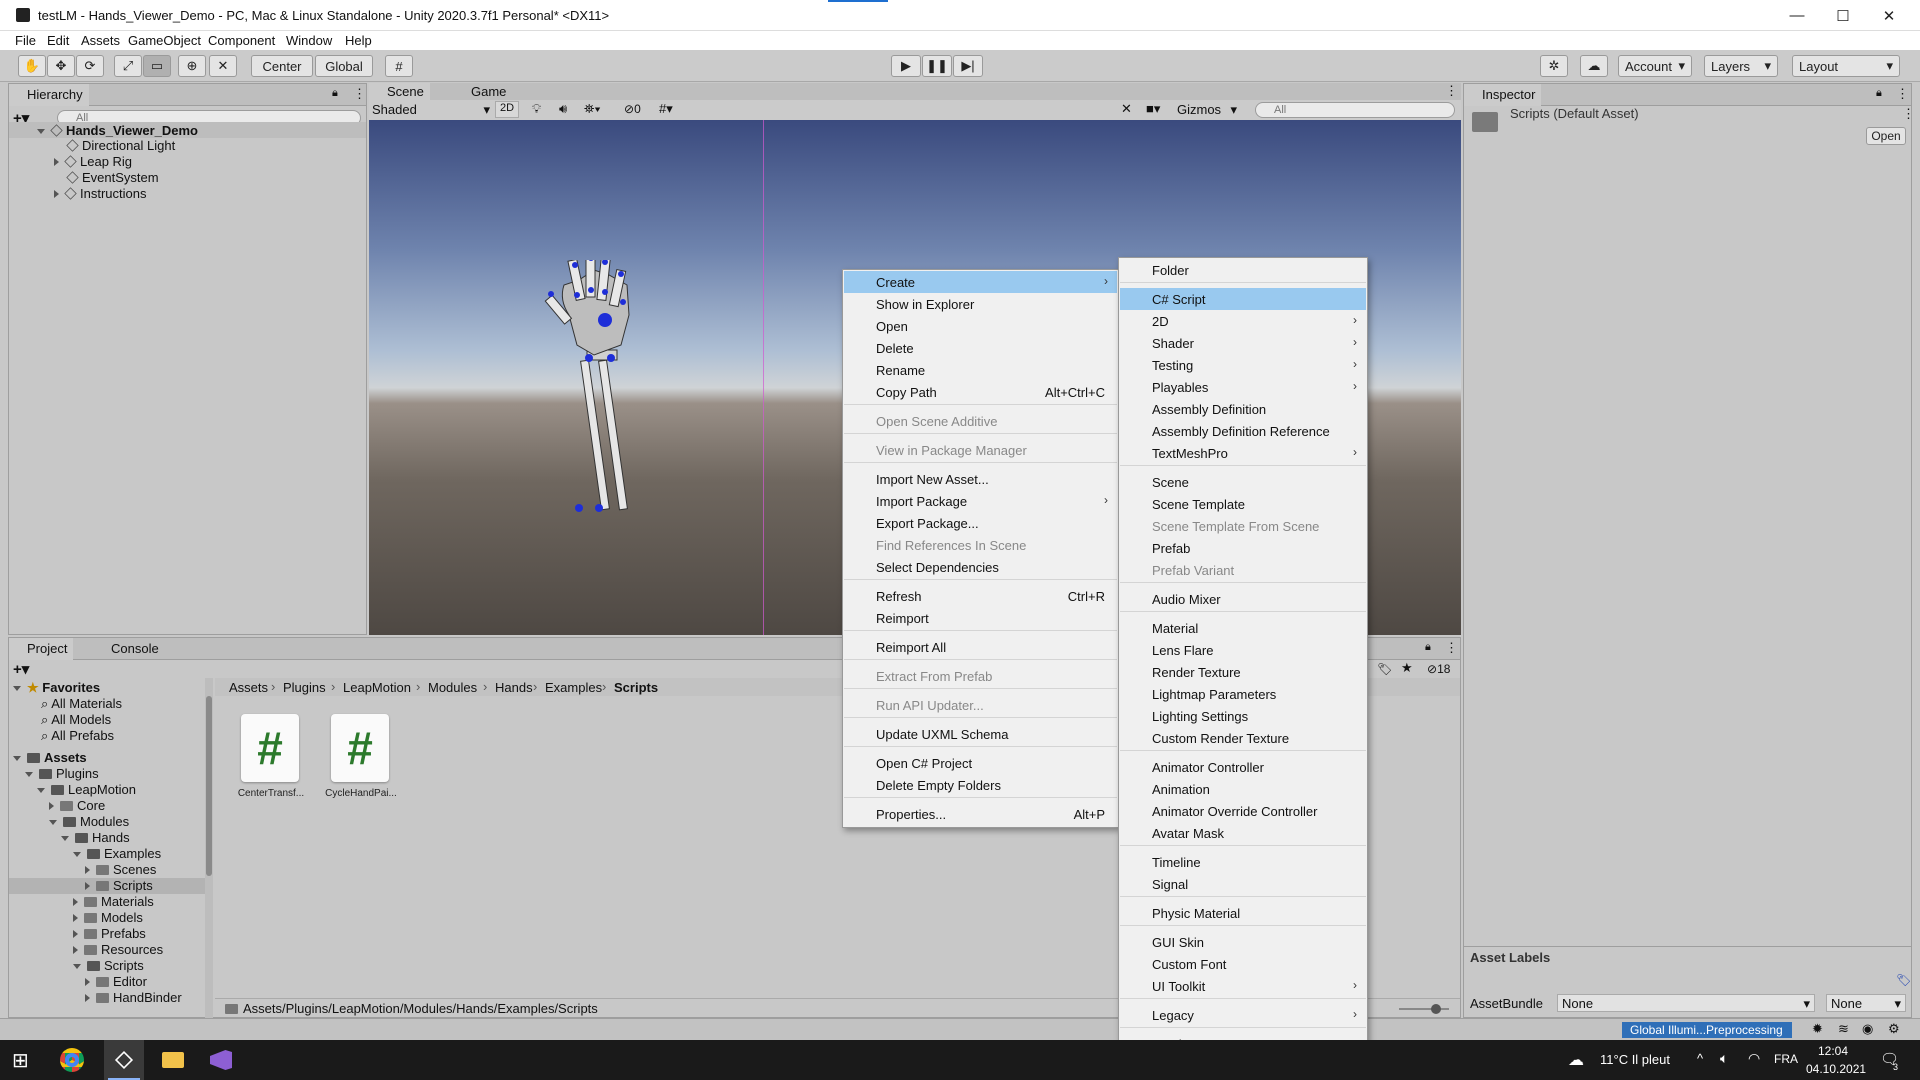 This screenshot has width=1920, height=1080. What do you see at coordinates (309, 40) in the screenshot?
I see `menu-window: Window` at bounding box center [309, 40].